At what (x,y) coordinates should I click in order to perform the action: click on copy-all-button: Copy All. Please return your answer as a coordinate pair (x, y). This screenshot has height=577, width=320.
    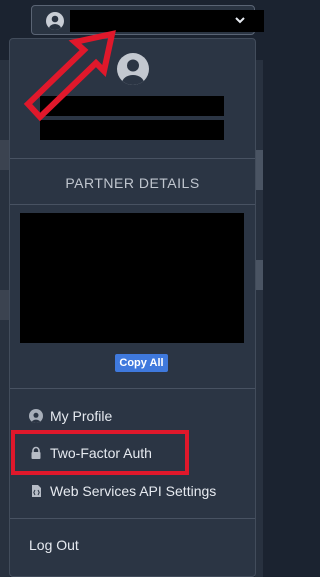
    Looking at the image, I should click on (141, 363).